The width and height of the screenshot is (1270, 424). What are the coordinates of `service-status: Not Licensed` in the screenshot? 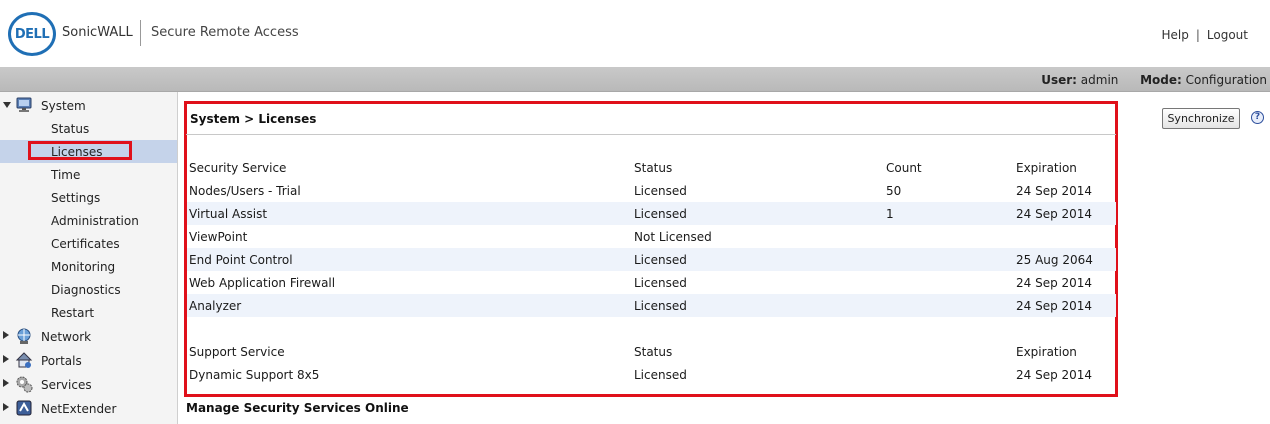 It's located at (673, 237).